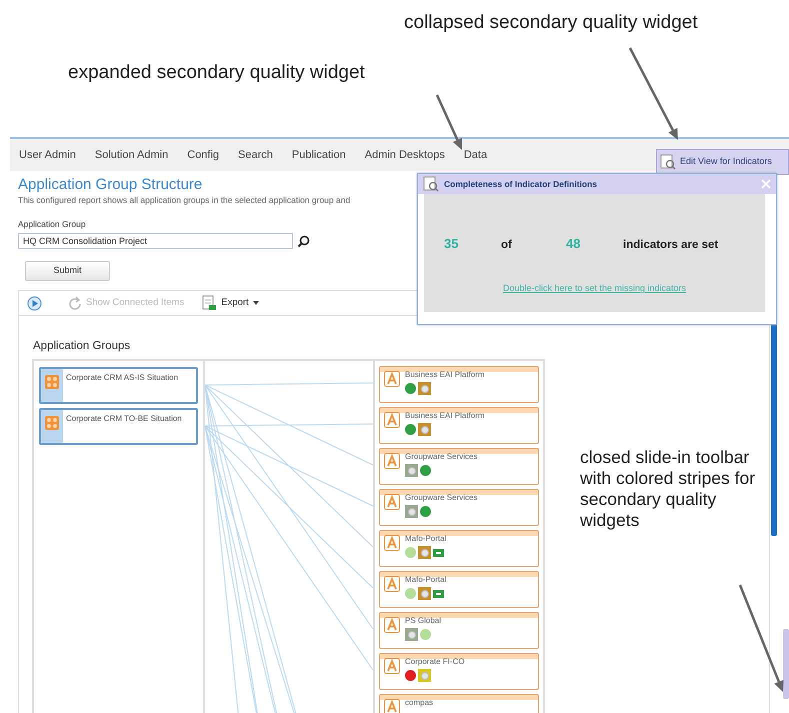 The width and height of the screenshot is (789, 713). I want to click on application-node: compas, so click(459, 703).